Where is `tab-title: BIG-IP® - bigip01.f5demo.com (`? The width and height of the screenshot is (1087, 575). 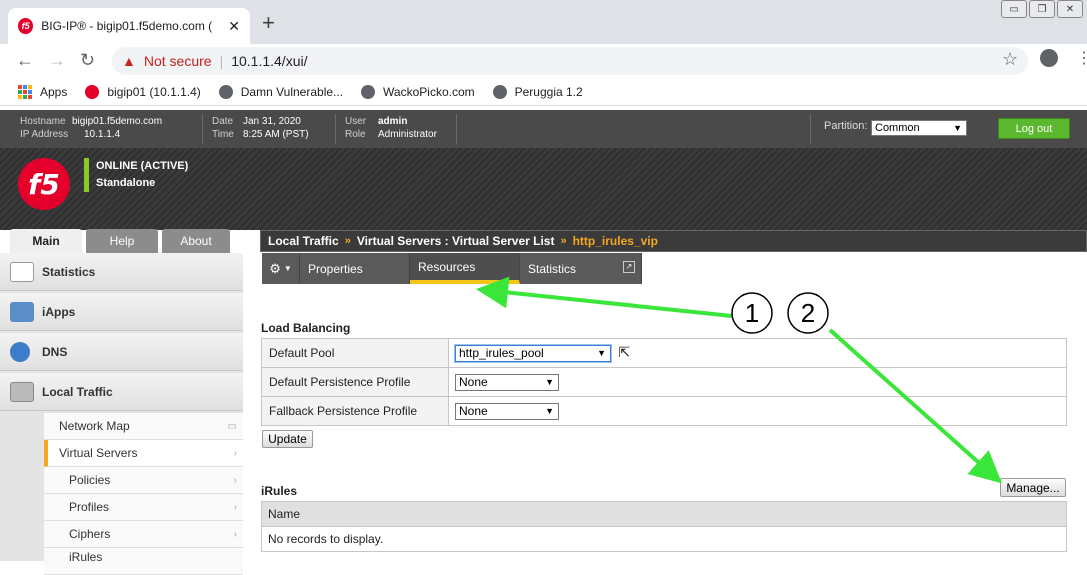
tab-title: BIG-IP® - bigip01.f5demo.com ( is located at coordinates (127, 26).